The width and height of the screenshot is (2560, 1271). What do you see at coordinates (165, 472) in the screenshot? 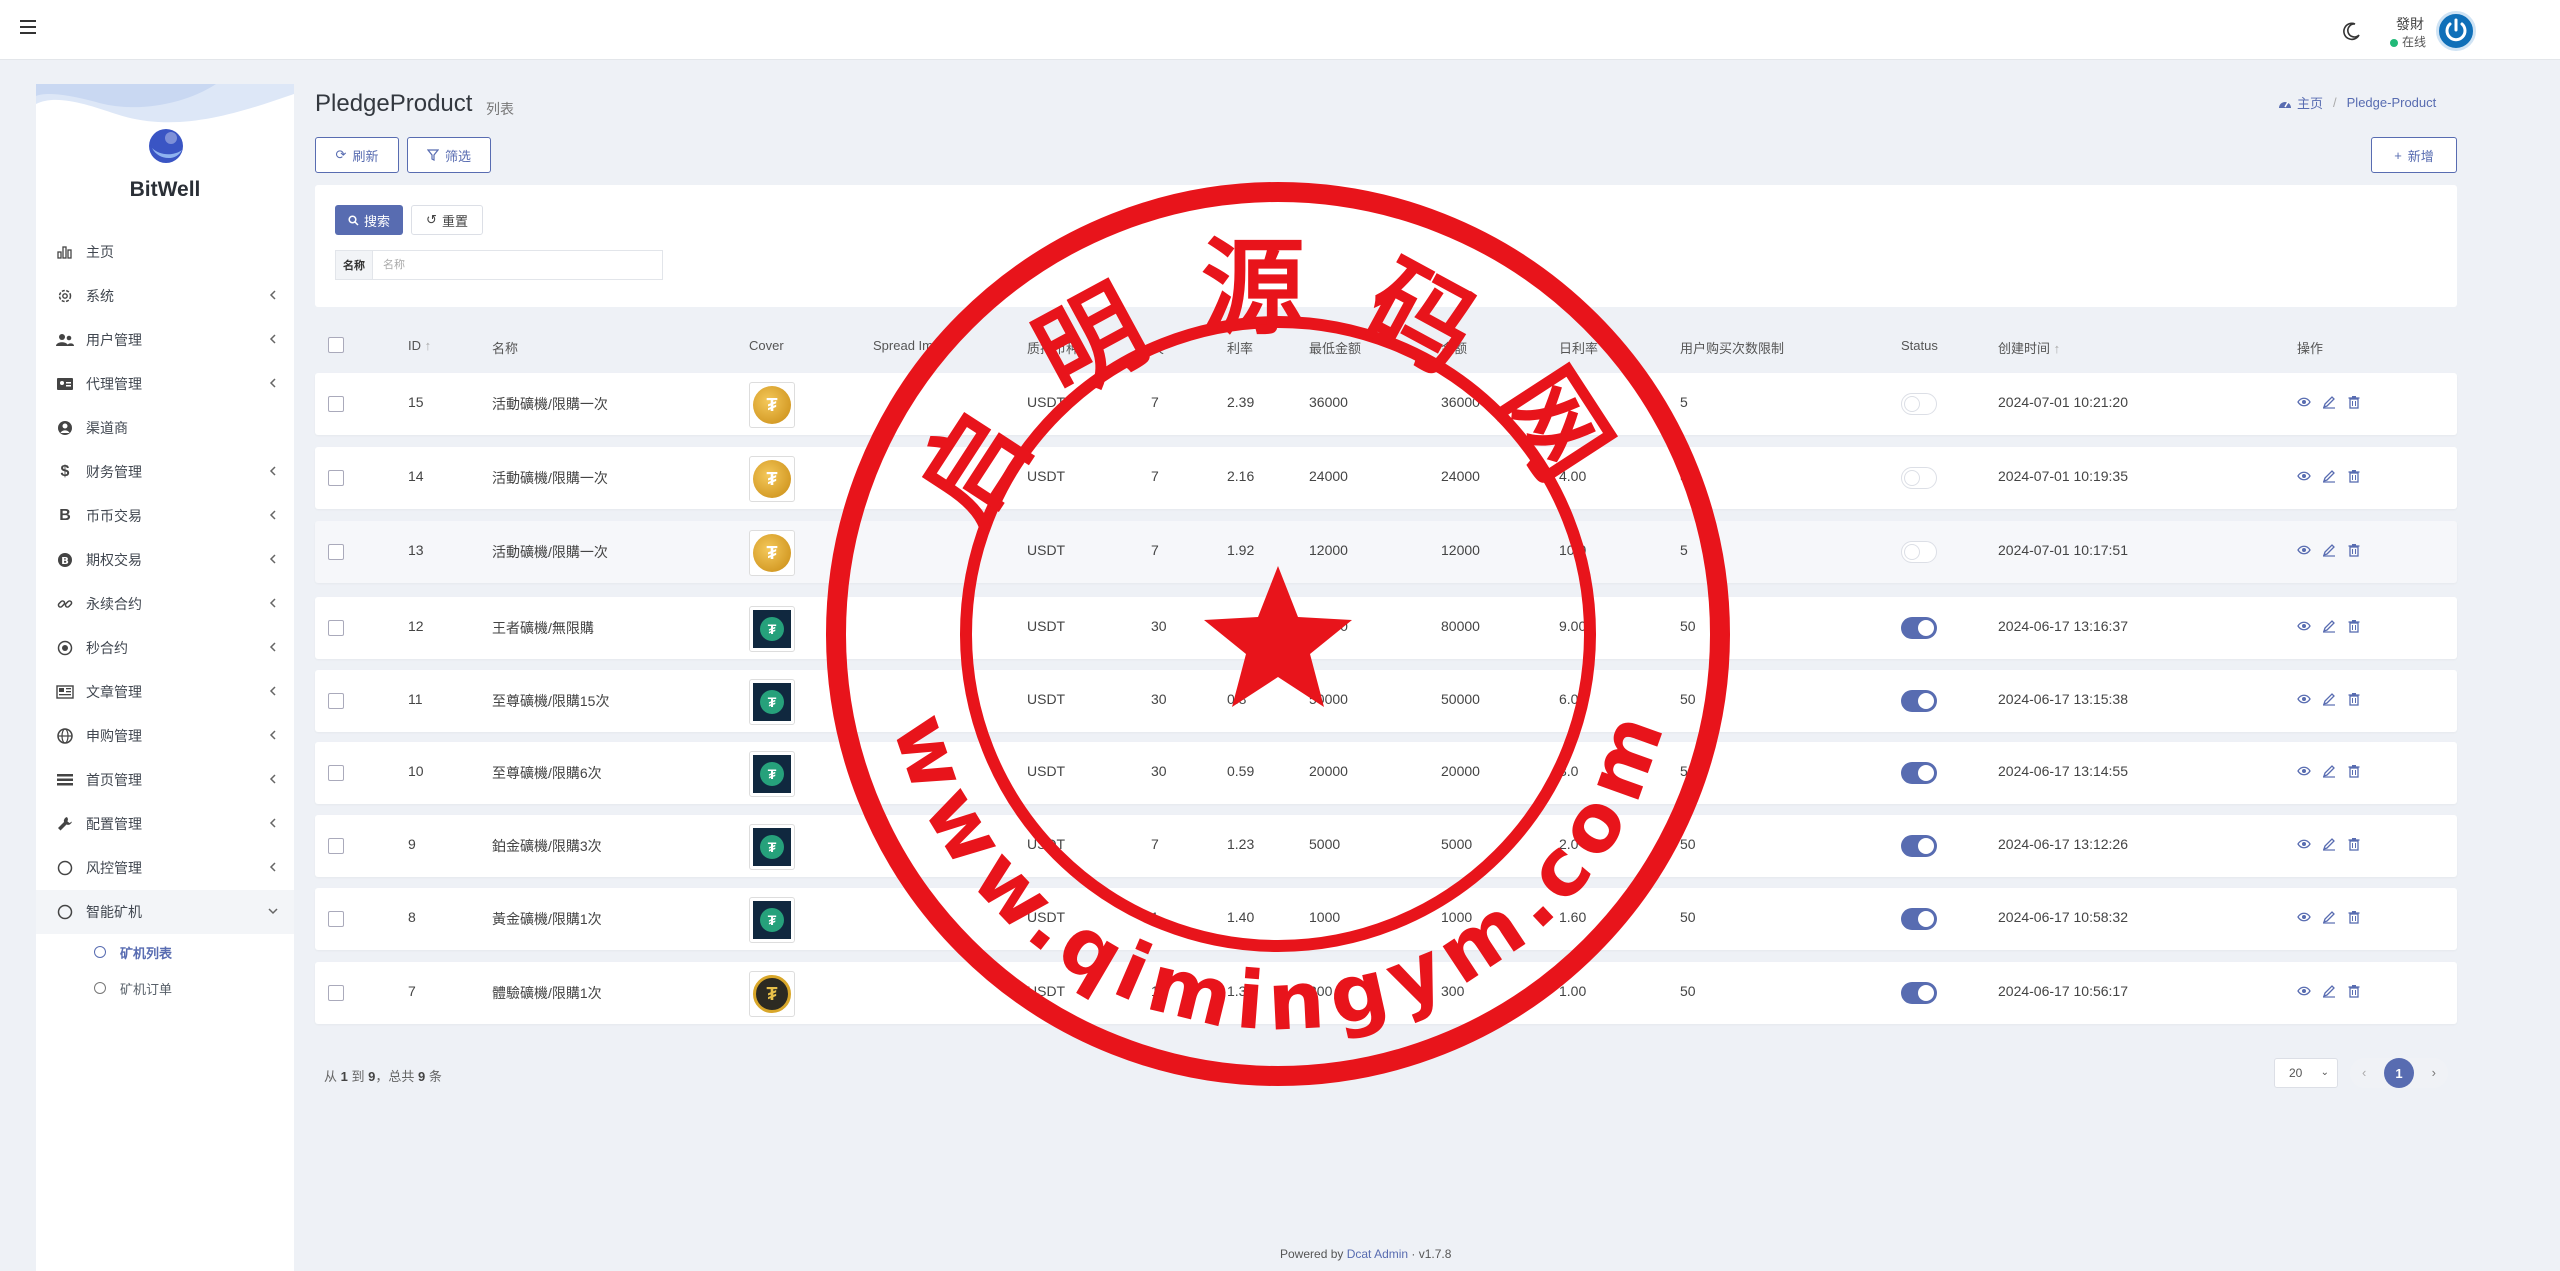
I see `sidebar-item-5: $ 财务管理` at bounding box center [165, 472].